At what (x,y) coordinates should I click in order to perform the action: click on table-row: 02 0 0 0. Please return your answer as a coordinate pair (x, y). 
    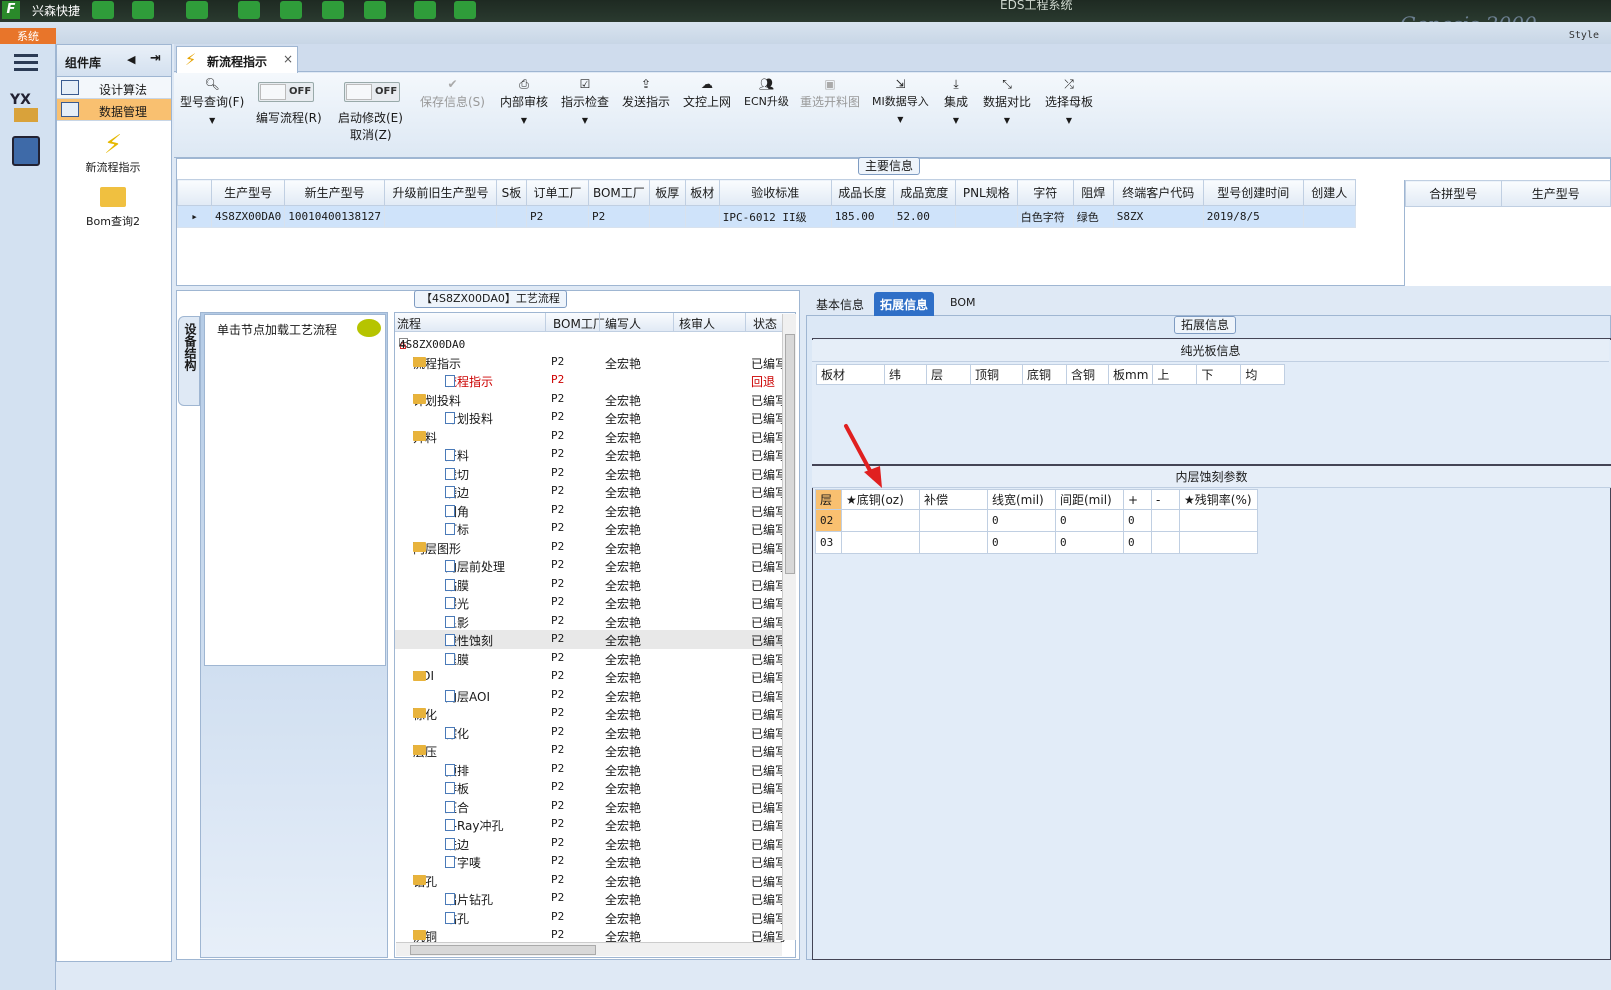
    Looking at the image, I should click on (1036, 520).